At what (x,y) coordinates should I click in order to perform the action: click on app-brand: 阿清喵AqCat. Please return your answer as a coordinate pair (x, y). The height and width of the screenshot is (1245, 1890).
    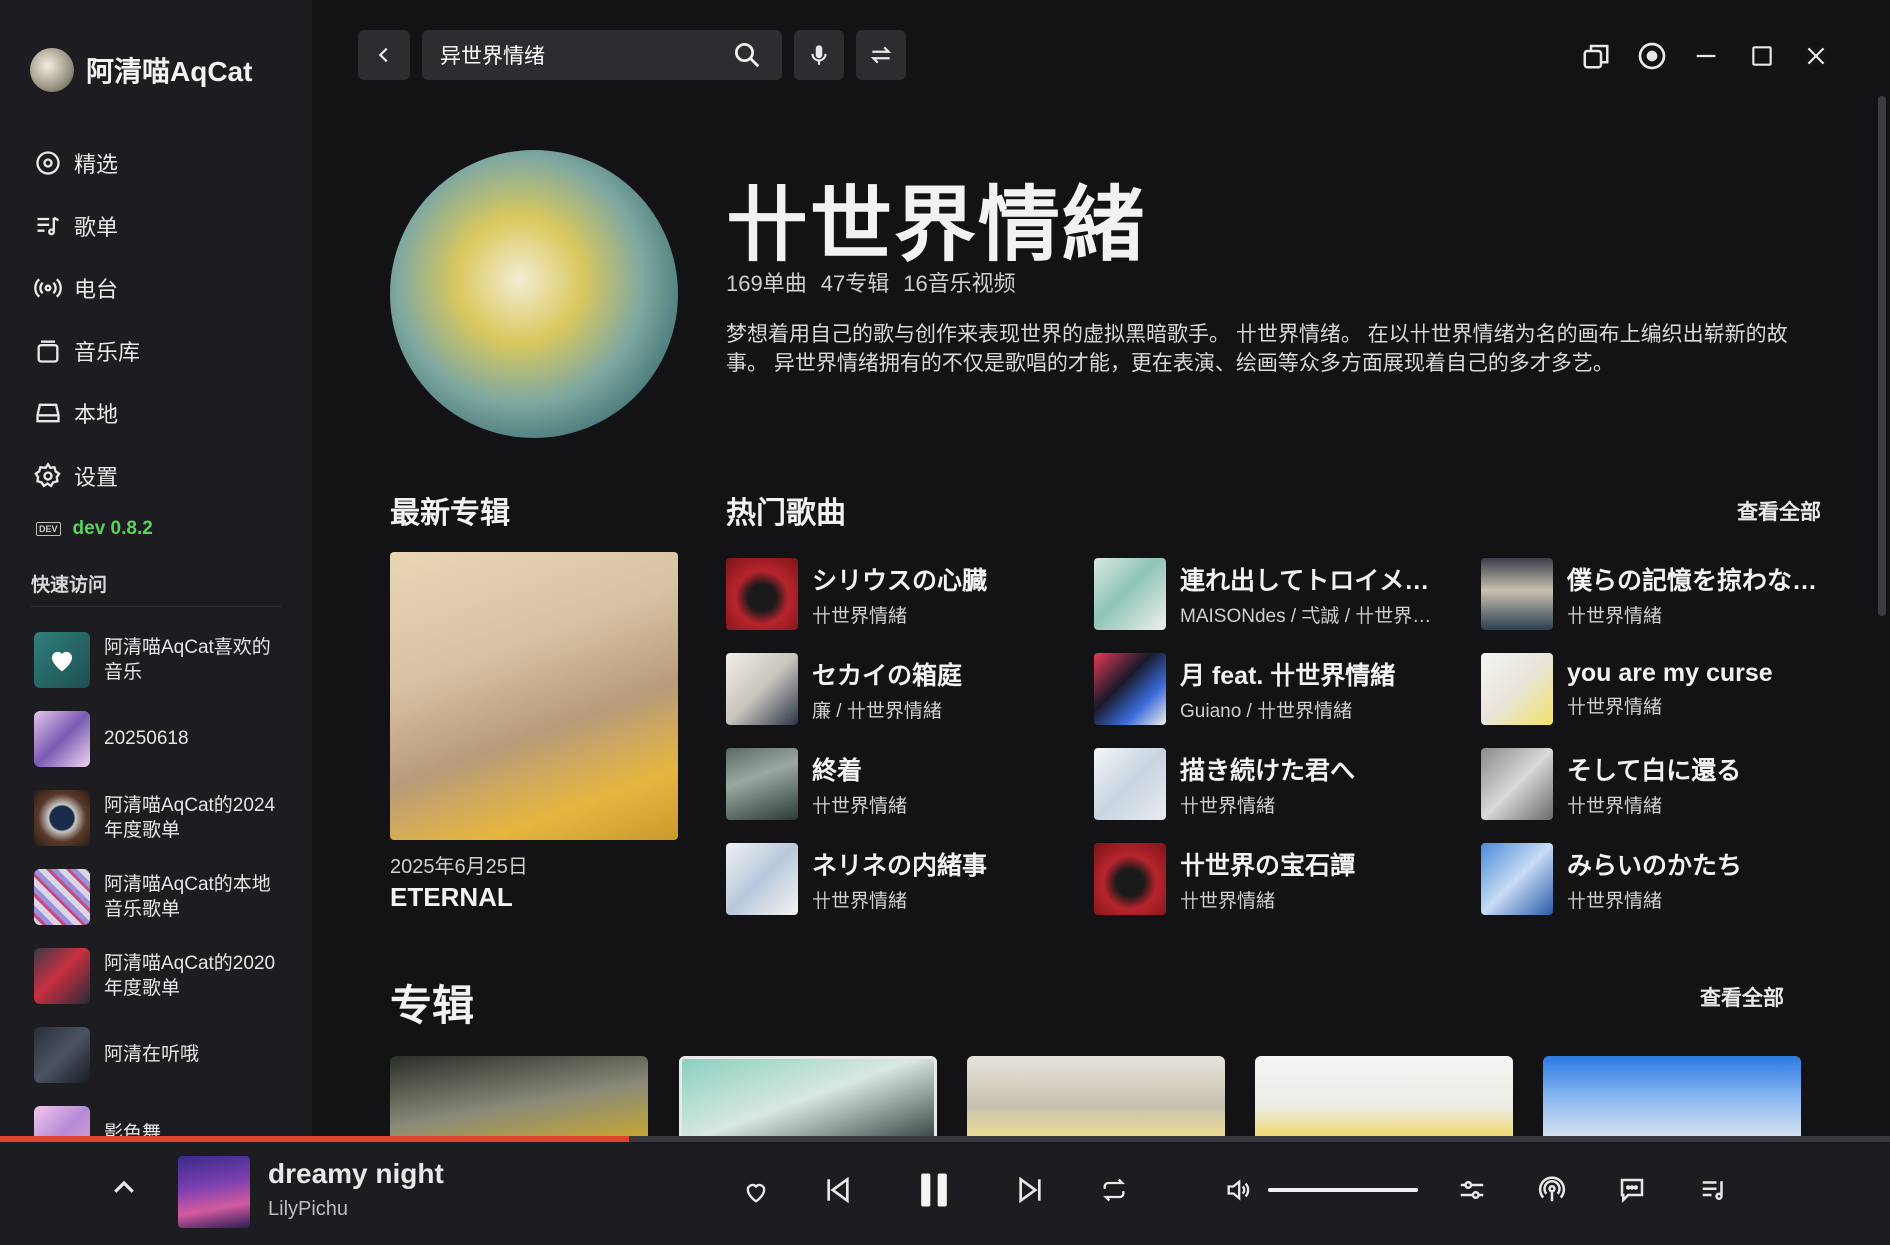
    Looking at the image, I should click on (141, 70).